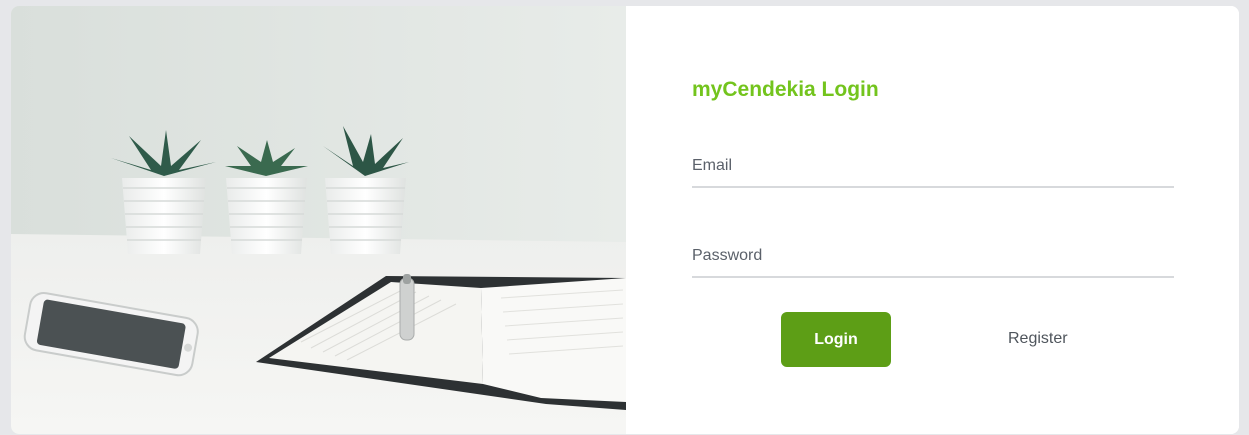 The image size is (1249, 435). Describe the element at coordinates (933, 167) in the screenshot. I see `email-field` at that location.